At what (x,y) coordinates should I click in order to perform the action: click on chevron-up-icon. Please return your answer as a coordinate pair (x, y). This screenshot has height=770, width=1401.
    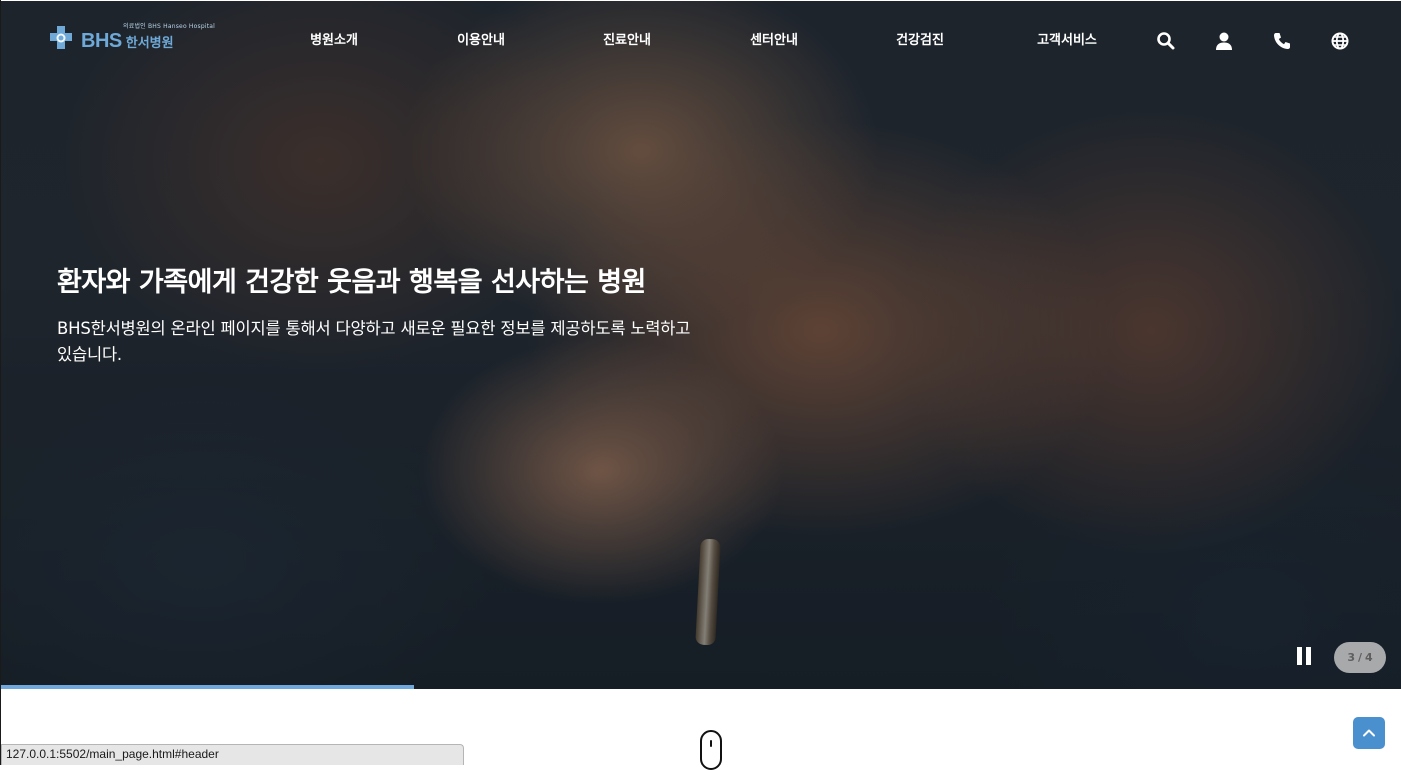
    Looking at the image, I should click on (1369, 733).